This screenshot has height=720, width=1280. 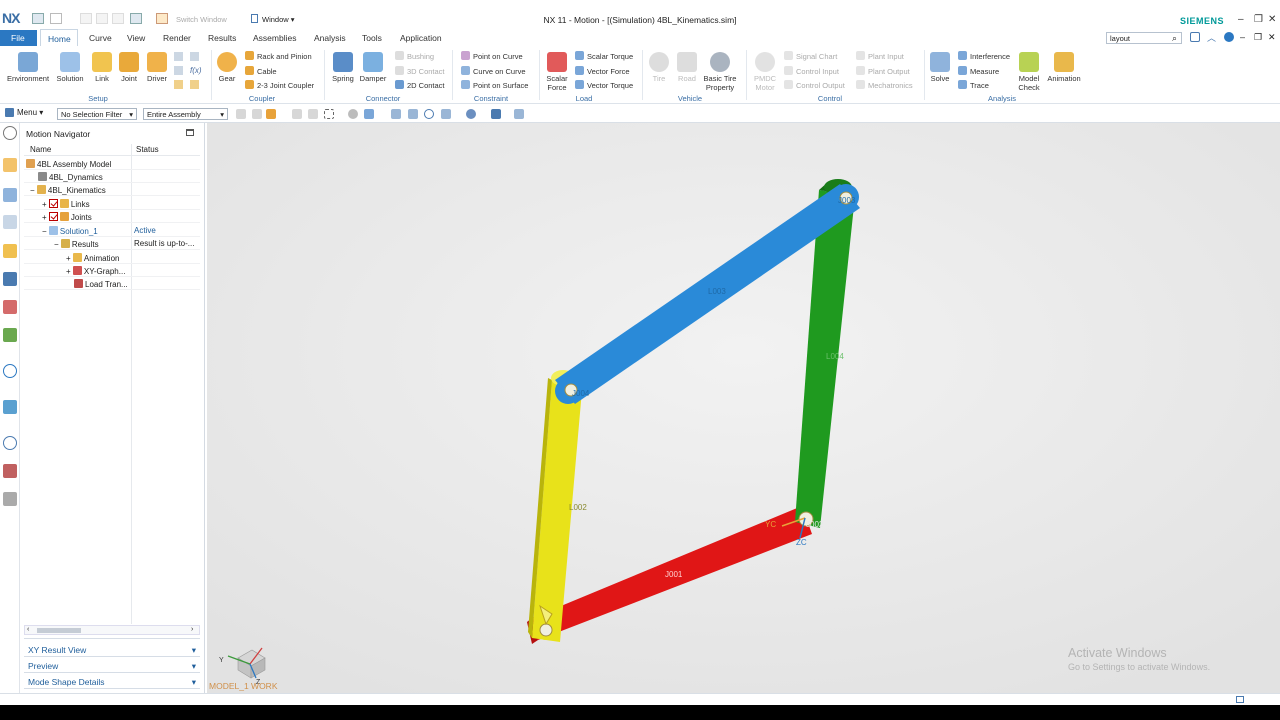 I want to click on cable-button: Cable, so click(x=261, y=71).